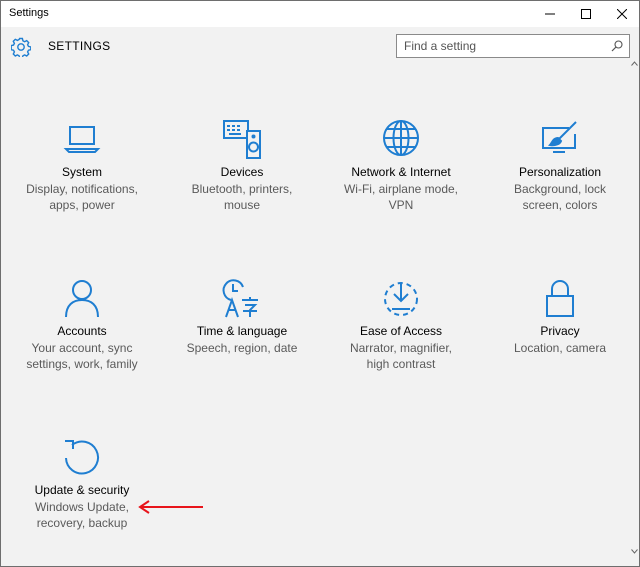  What do you see at coordinates (21, 47) in the screenshot?
I see `gear-icon` at bounding box center [21, 47].